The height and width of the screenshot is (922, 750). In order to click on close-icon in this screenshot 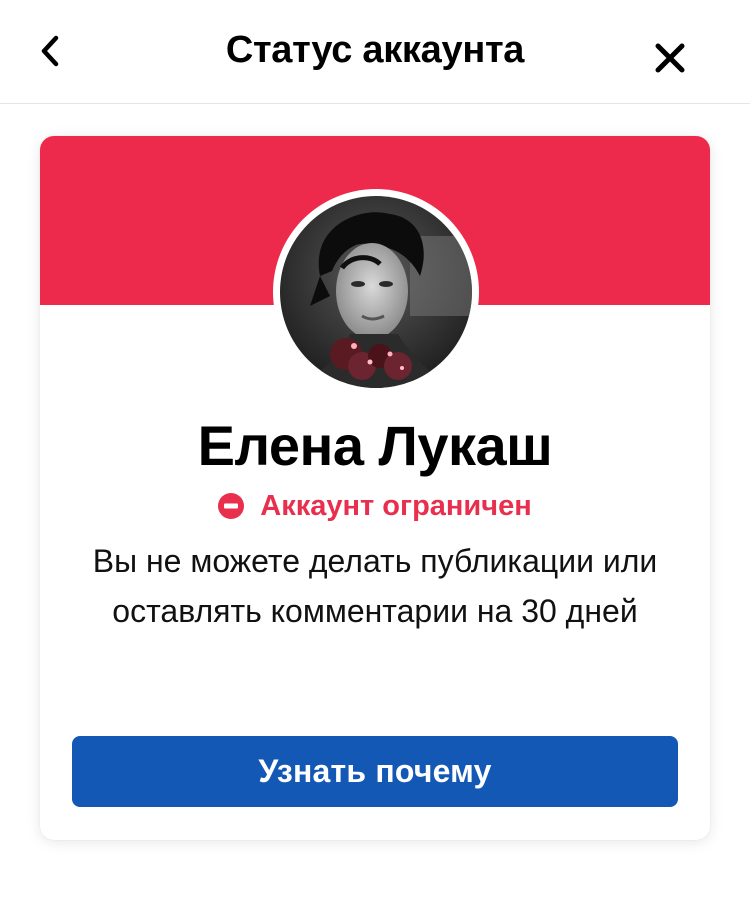, I will do `click(670, 58)`.